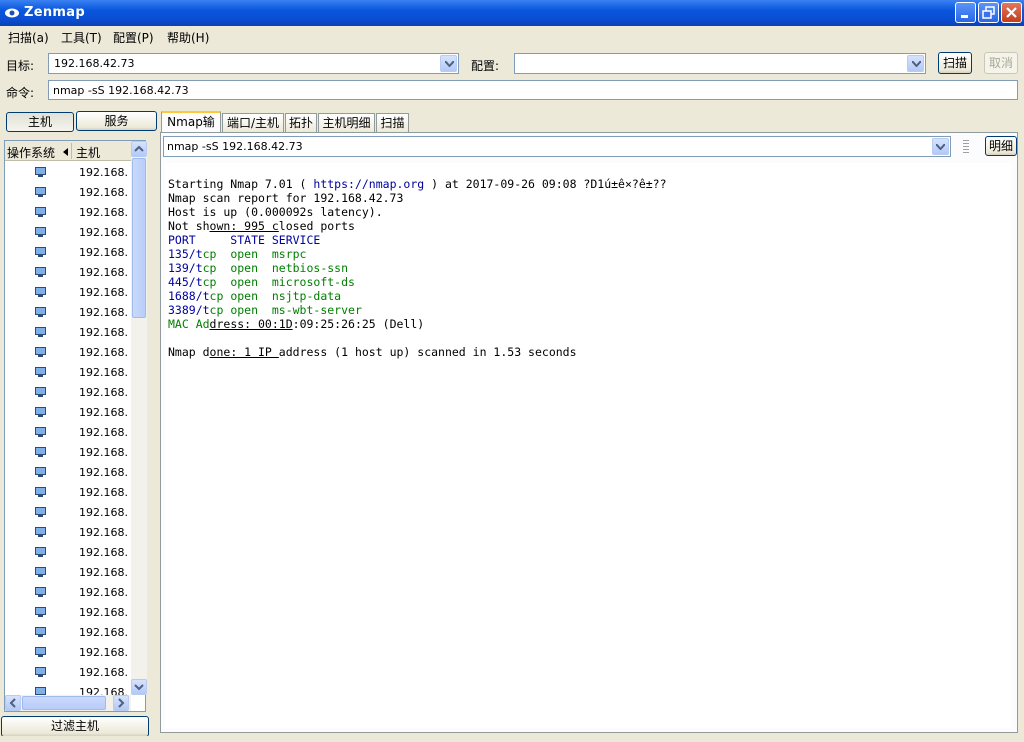  I want to click on output-line: Nmap scan report for 192.168.42.73, so click(286, 198).